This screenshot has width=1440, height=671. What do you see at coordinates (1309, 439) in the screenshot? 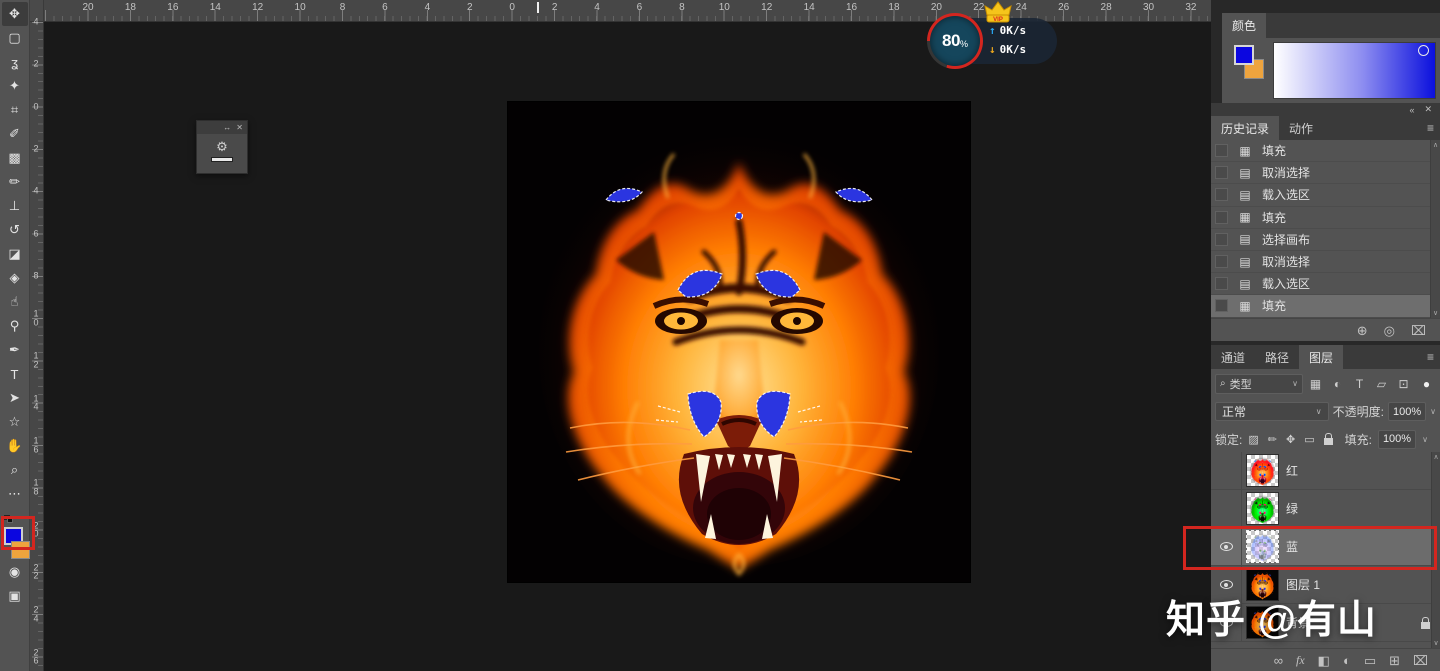
I see `lock-artboard-icon: ▭` at bounding box center [1309, 439].